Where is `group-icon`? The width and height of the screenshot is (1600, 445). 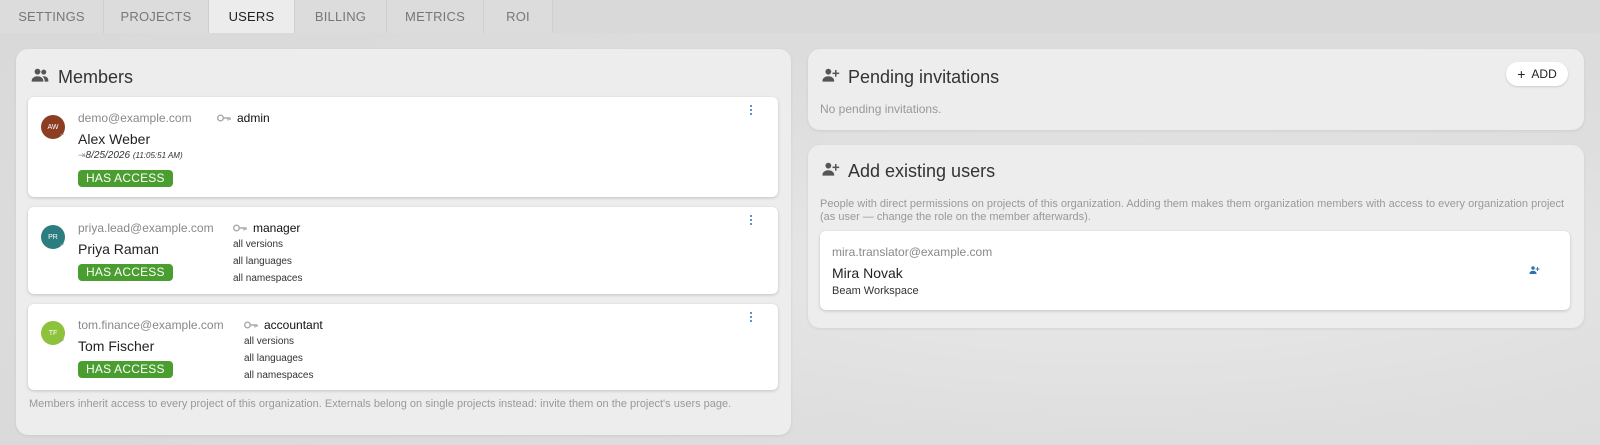
group-icon is located at coordinates (40, 77).